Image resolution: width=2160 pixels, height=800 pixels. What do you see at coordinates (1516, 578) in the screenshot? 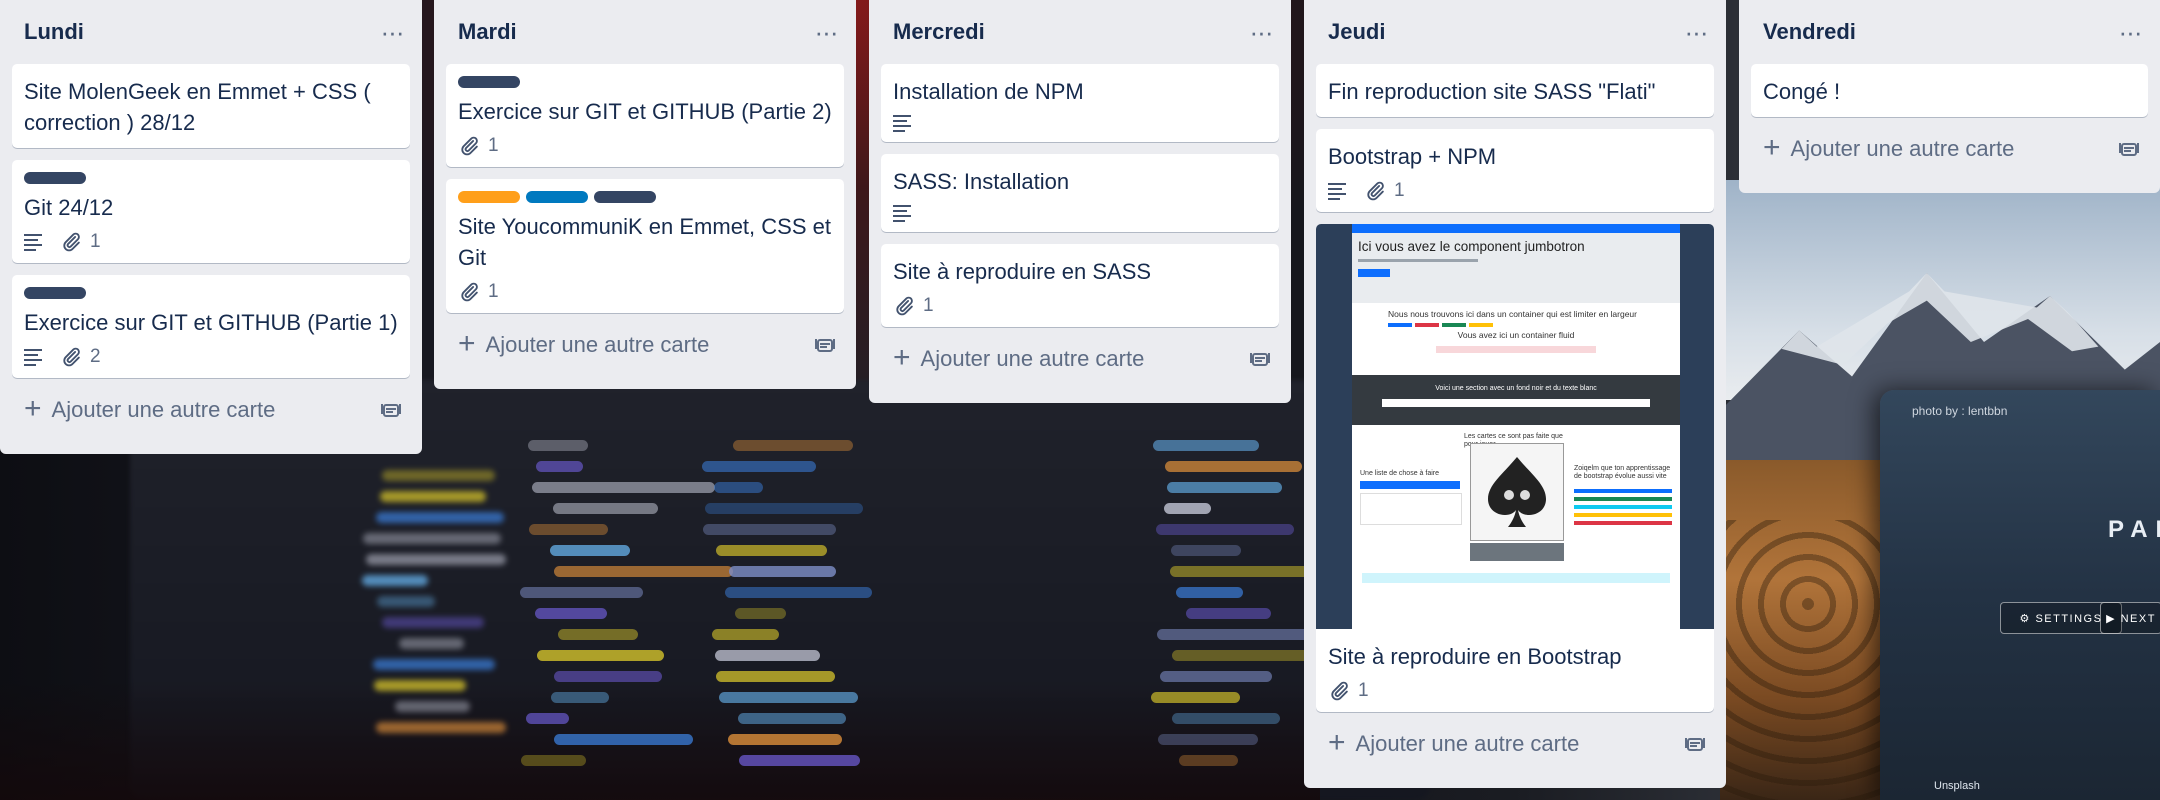
I see `cover-info-alert` at bounding box center [1516, 578].